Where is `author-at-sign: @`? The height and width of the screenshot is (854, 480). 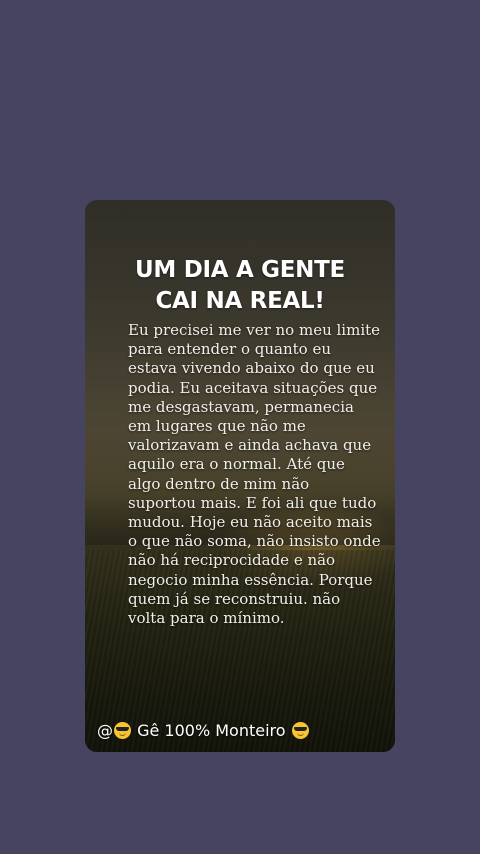
author-at-sign: @ is located at coordinates (105, 730).